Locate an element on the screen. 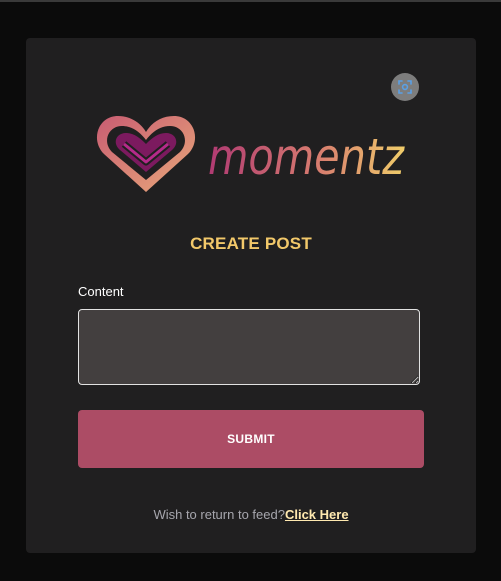  content-label: Content is located at coordinates (101, 291).